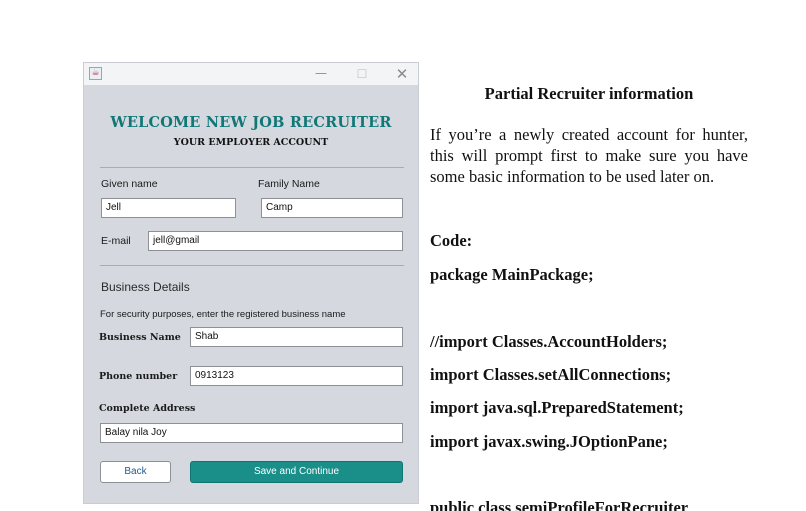  I want to click on given-name-field: Jell, so click(168, 208).